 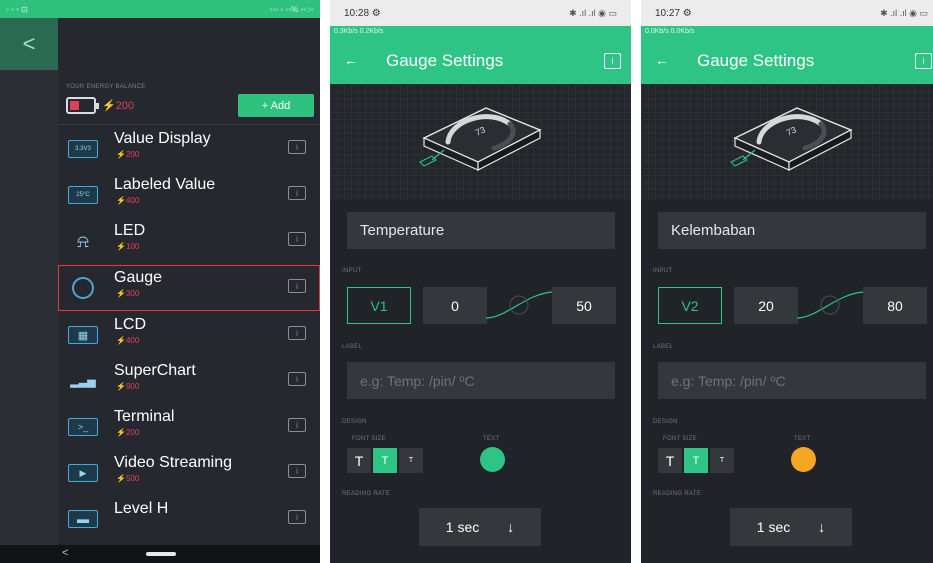 I want to click on widget-name: Gauge, so click(x=138, y=277).